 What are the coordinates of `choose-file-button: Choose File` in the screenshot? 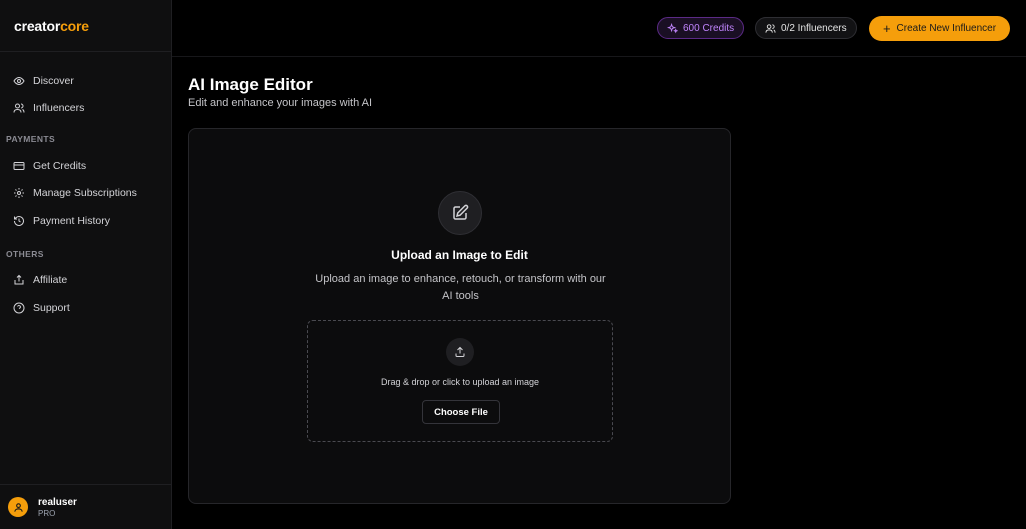 It's located at (461, 412).